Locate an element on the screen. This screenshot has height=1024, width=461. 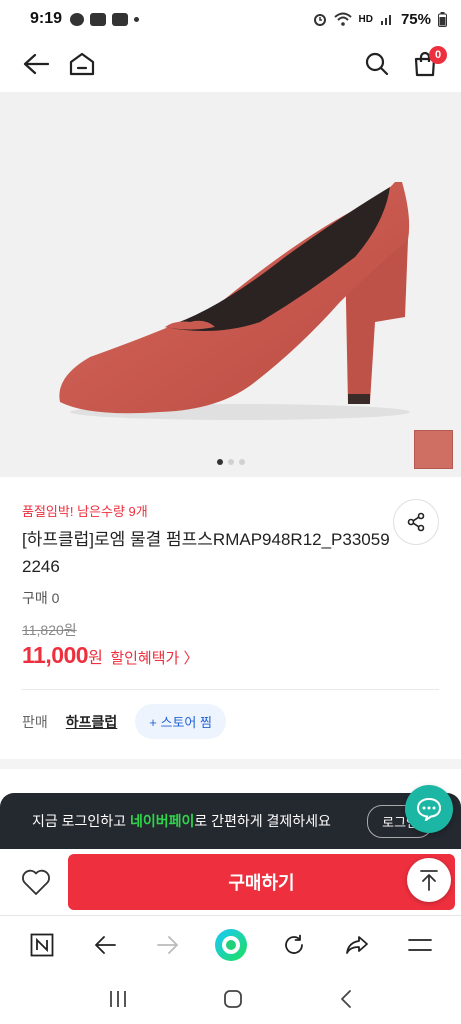
signal-icon is located at coordinates (385, 20).